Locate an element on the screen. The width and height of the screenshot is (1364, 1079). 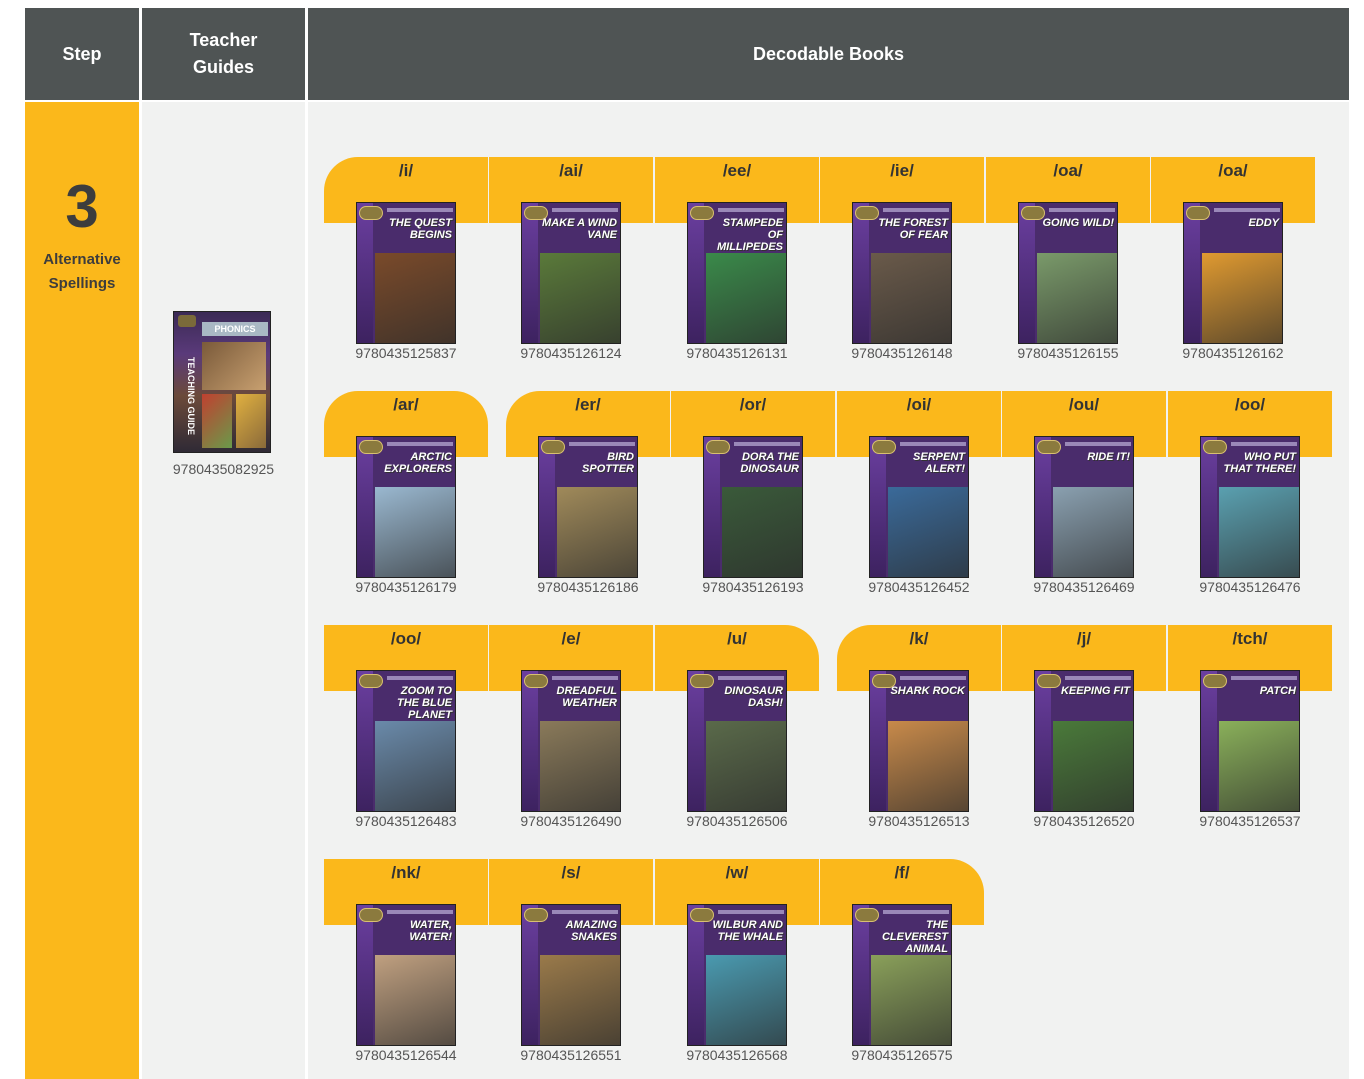
guide-cover-side: TEACHING GUIDE is located at coordinates (191, 395).